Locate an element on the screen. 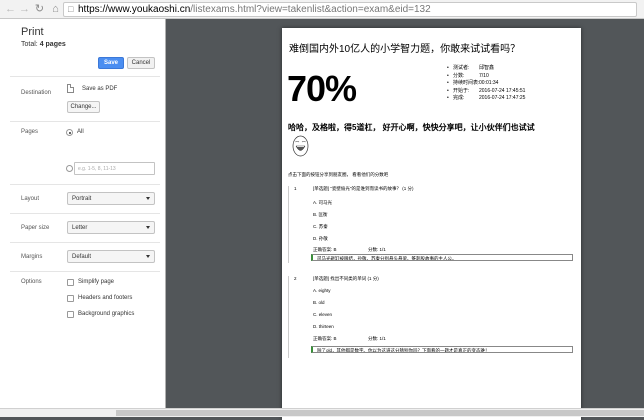 This screenshot has height=420, width=644. option-d: D. thirteen is located at coordinates (323, 326).